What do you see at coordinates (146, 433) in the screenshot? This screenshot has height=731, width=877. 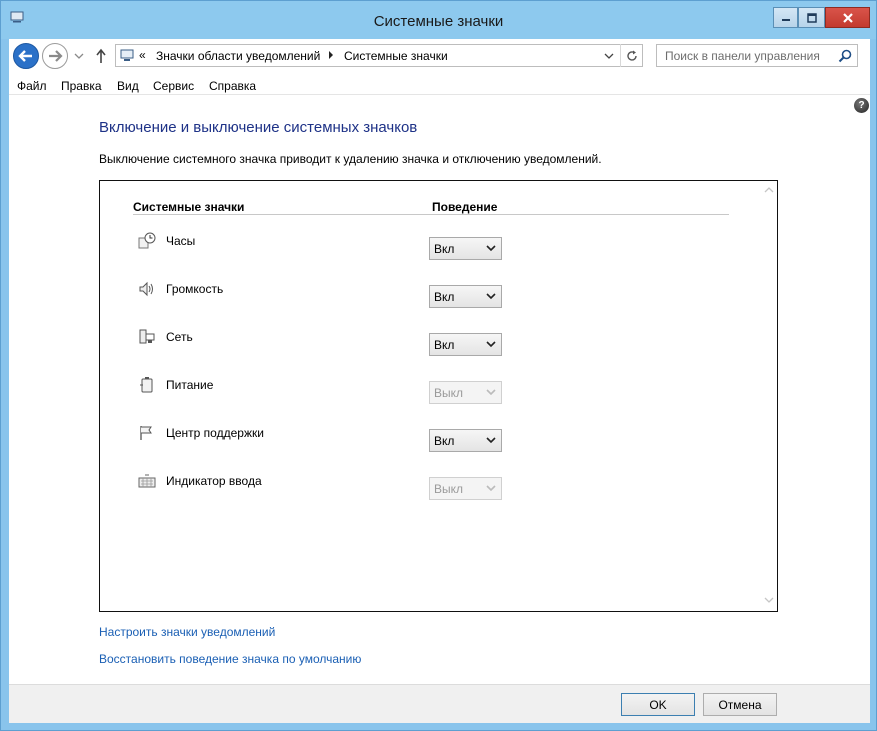 I see `flag-icon` at bounding box center [146, 433].